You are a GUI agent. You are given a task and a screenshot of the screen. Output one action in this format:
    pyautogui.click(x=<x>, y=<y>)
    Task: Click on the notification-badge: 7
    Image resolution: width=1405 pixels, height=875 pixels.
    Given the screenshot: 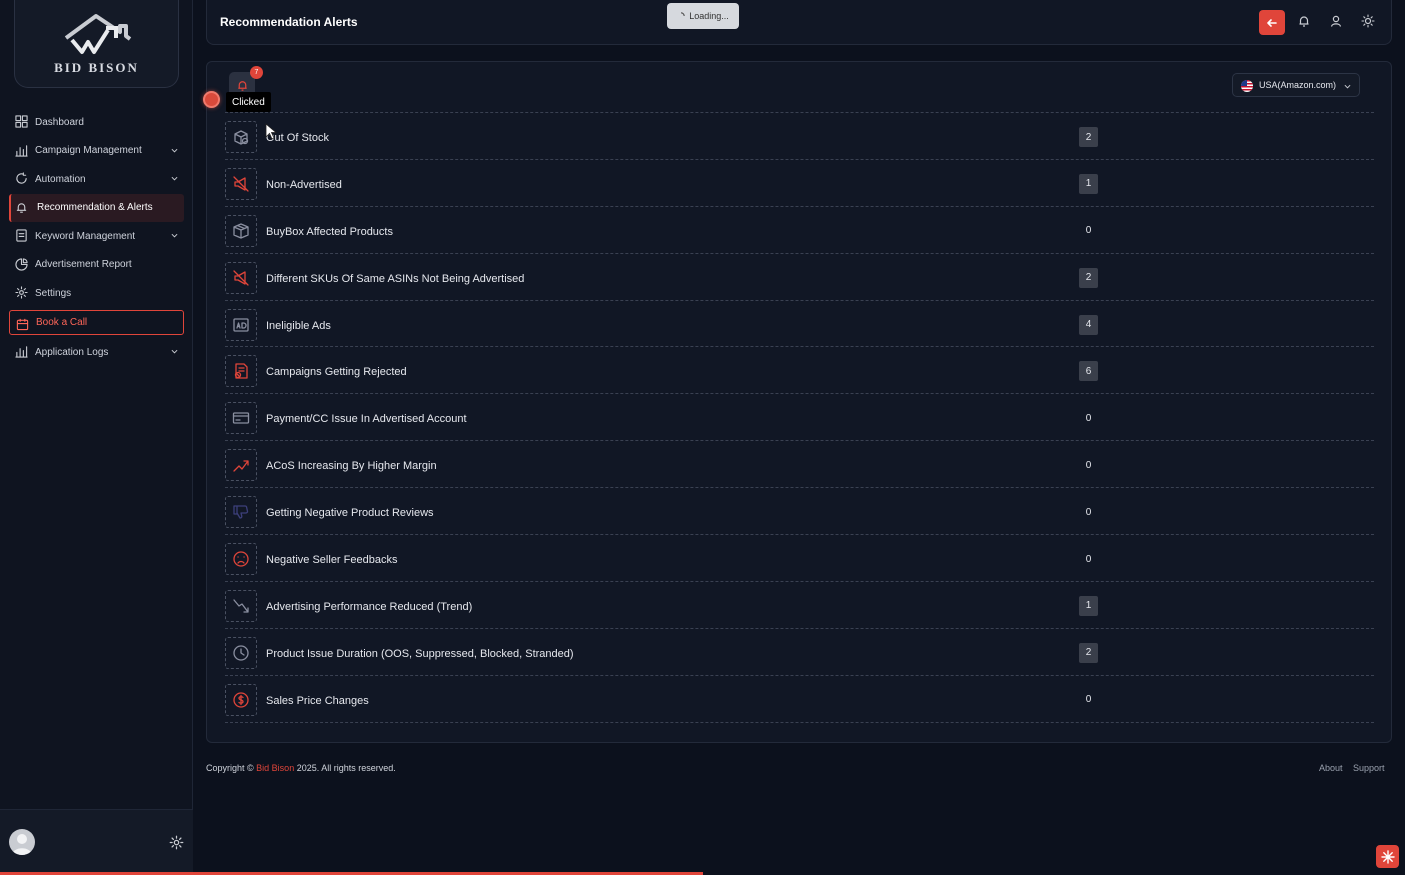 What is the action you would take?
    pyautogui.click(x=256, y=72)
    